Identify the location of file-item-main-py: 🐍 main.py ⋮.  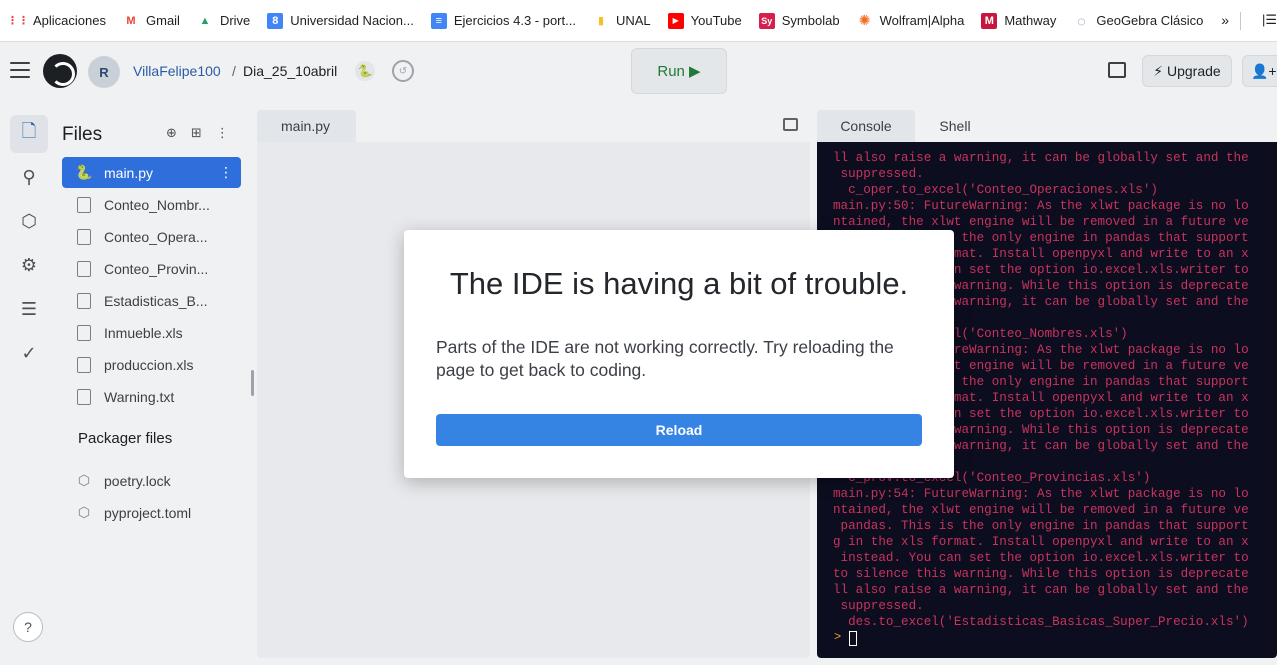
(151, 172).